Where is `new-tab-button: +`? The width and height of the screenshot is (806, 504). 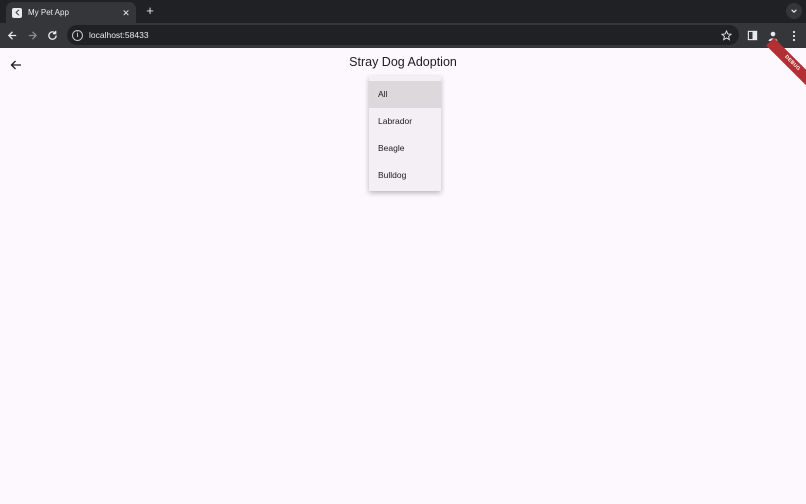 new-tab-button: + is located at coordinates (150, 11).